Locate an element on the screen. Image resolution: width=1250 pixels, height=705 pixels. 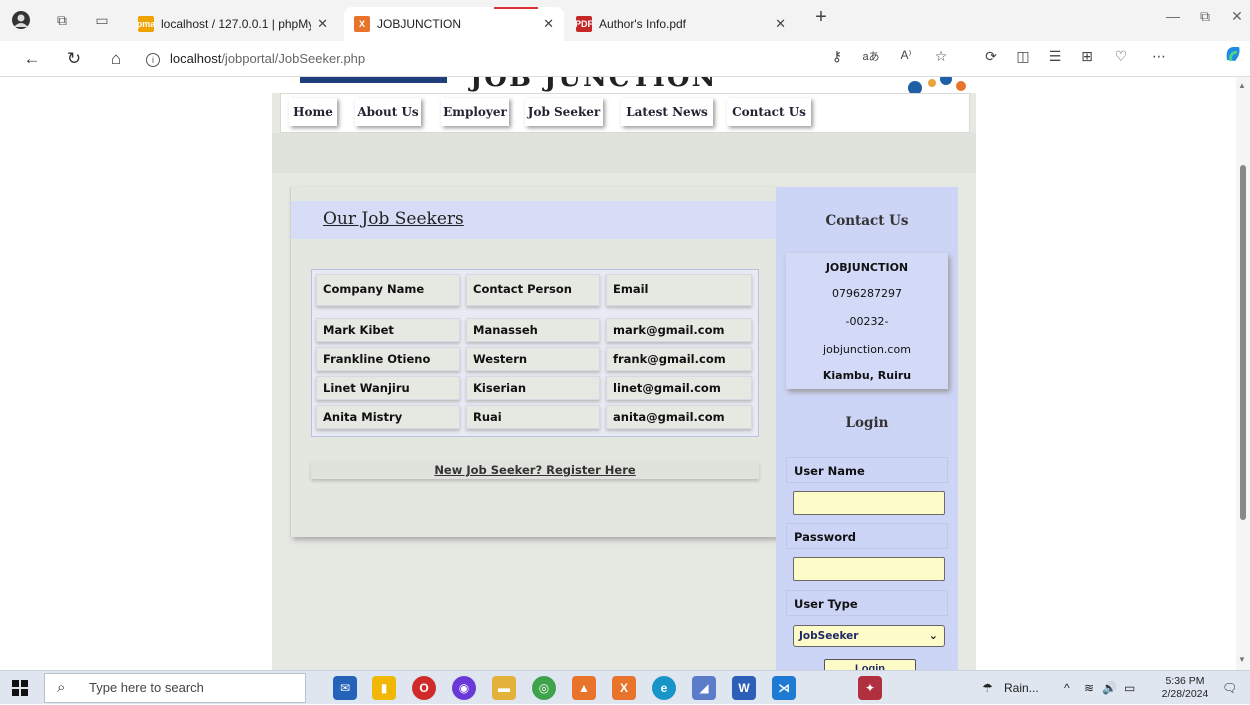
scroll-up-icon: ▲ is located at coordinates (1242, 85).